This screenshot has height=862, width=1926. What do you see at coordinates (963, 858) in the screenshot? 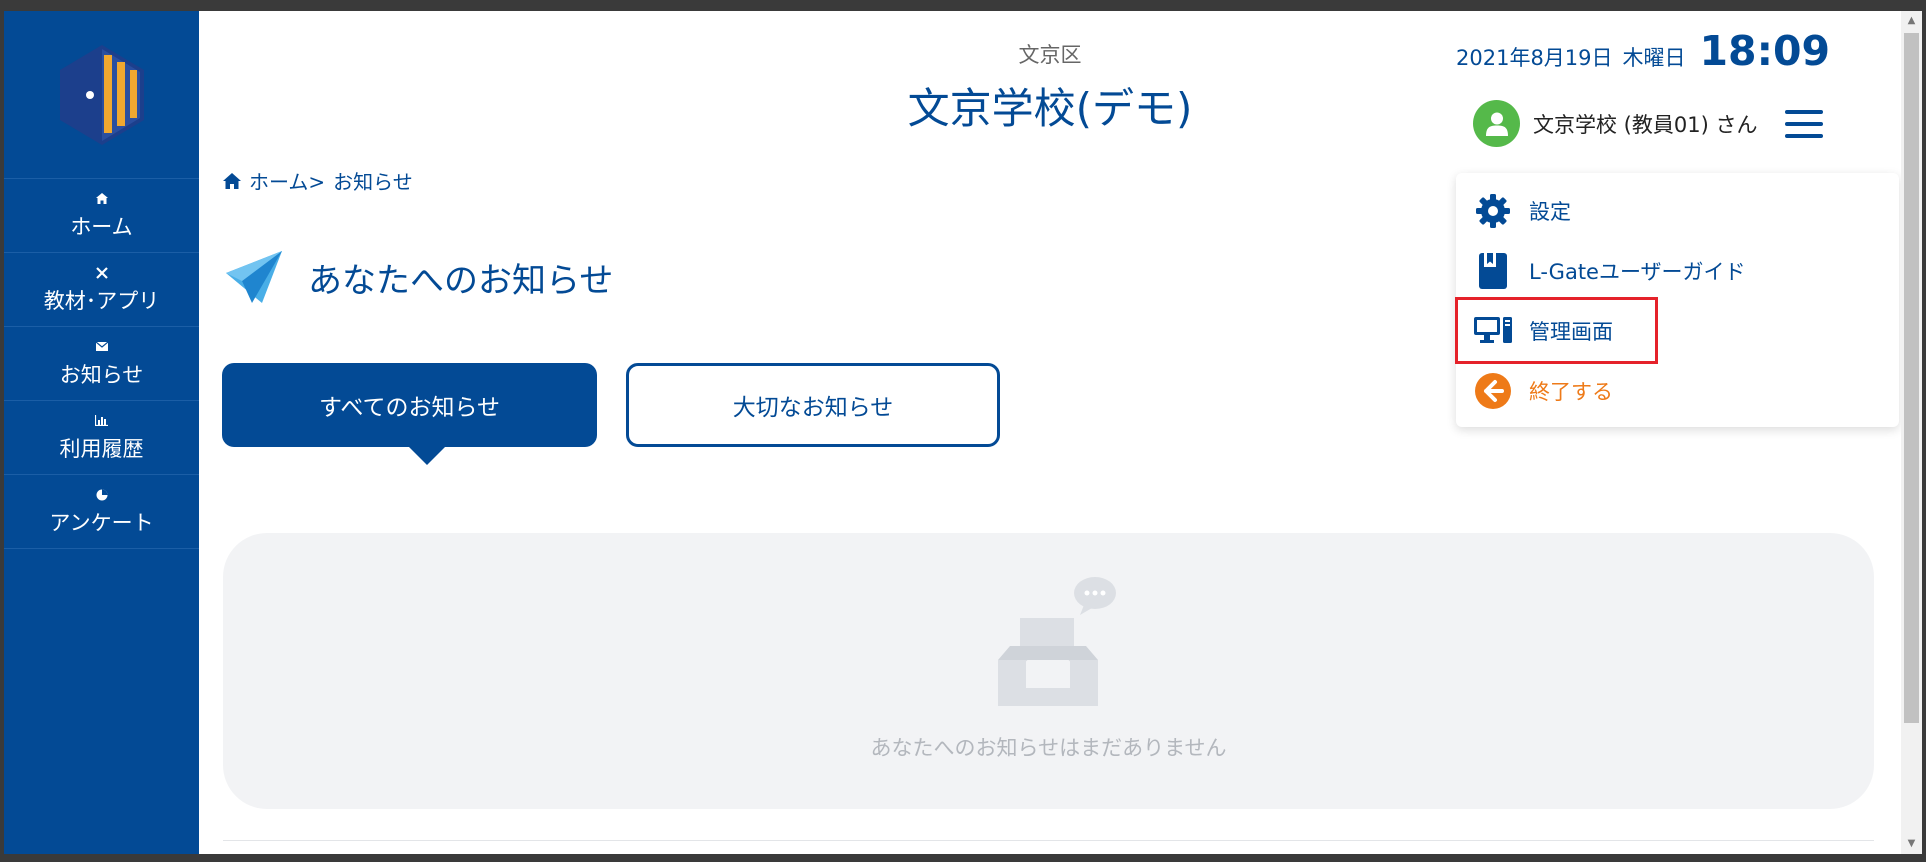
I see `window-frame-bottom` at bounding box center [963, 858].